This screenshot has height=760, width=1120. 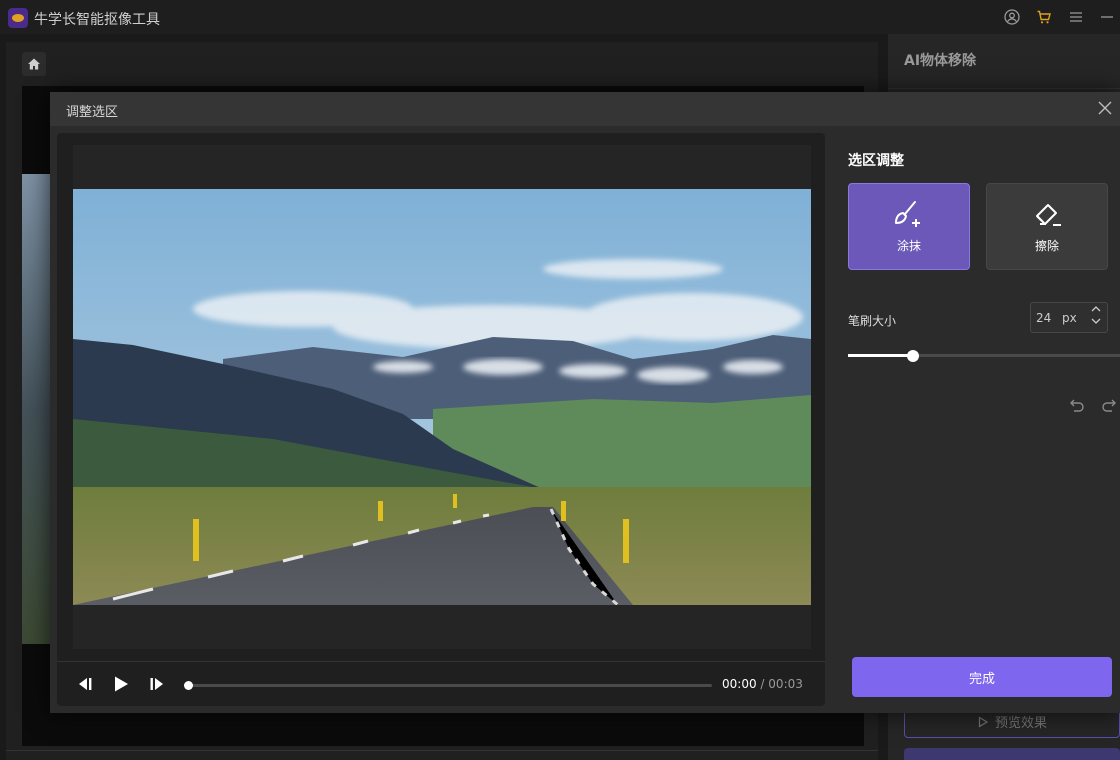 I want to click on home-icon, so click(x=34, y=64).